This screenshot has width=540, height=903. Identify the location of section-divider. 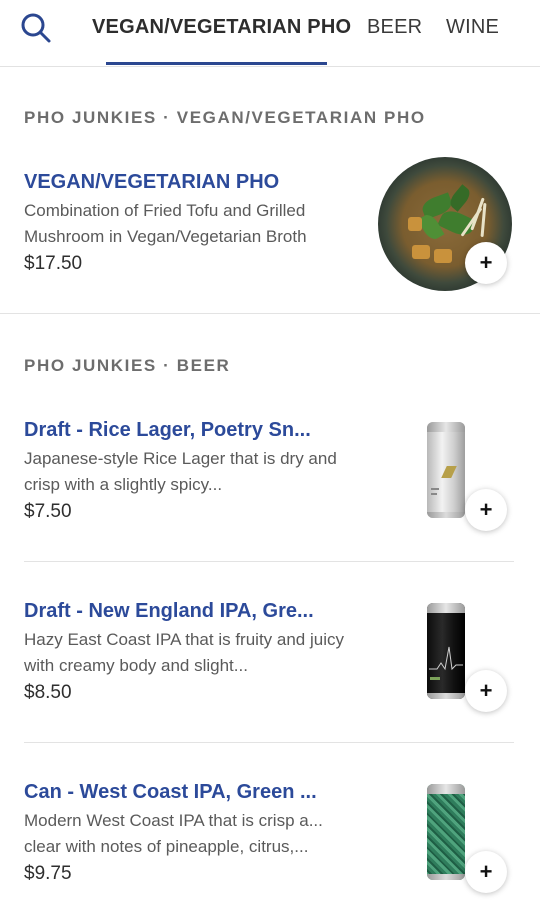
(270, 313).